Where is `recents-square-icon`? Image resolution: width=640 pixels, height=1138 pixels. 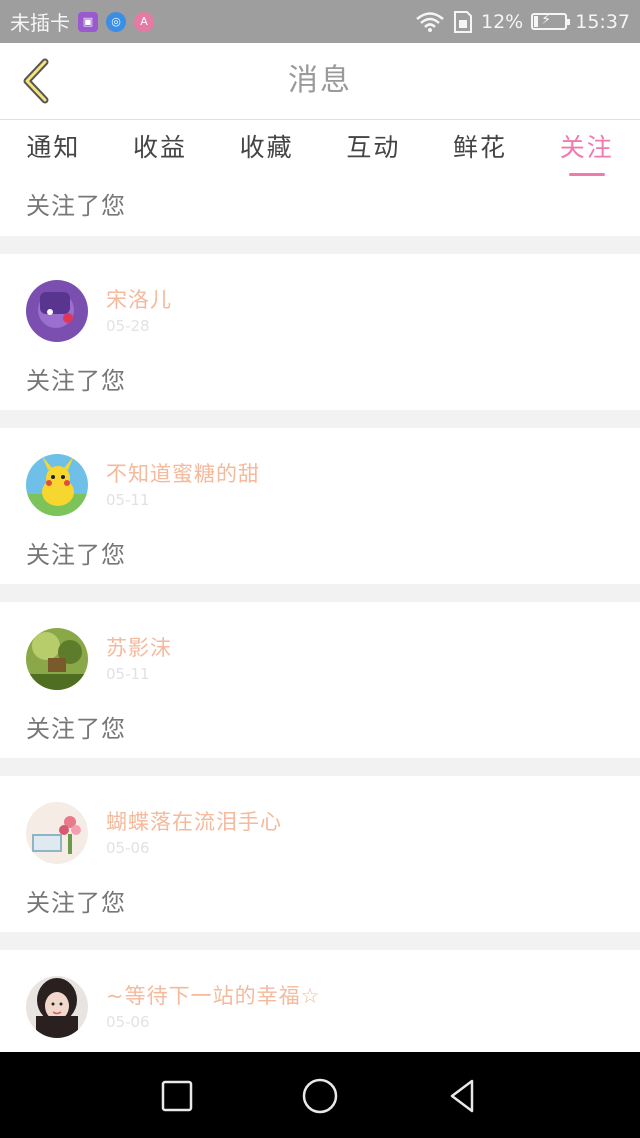
recents-square-icon is located at coordinates (177, 1096).